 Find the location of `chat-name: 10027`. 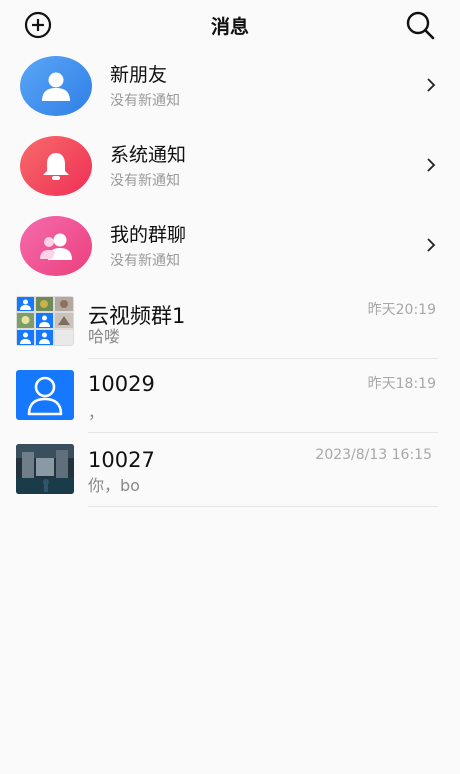

chat-name: 10027 is located at coordinates (121, 460).